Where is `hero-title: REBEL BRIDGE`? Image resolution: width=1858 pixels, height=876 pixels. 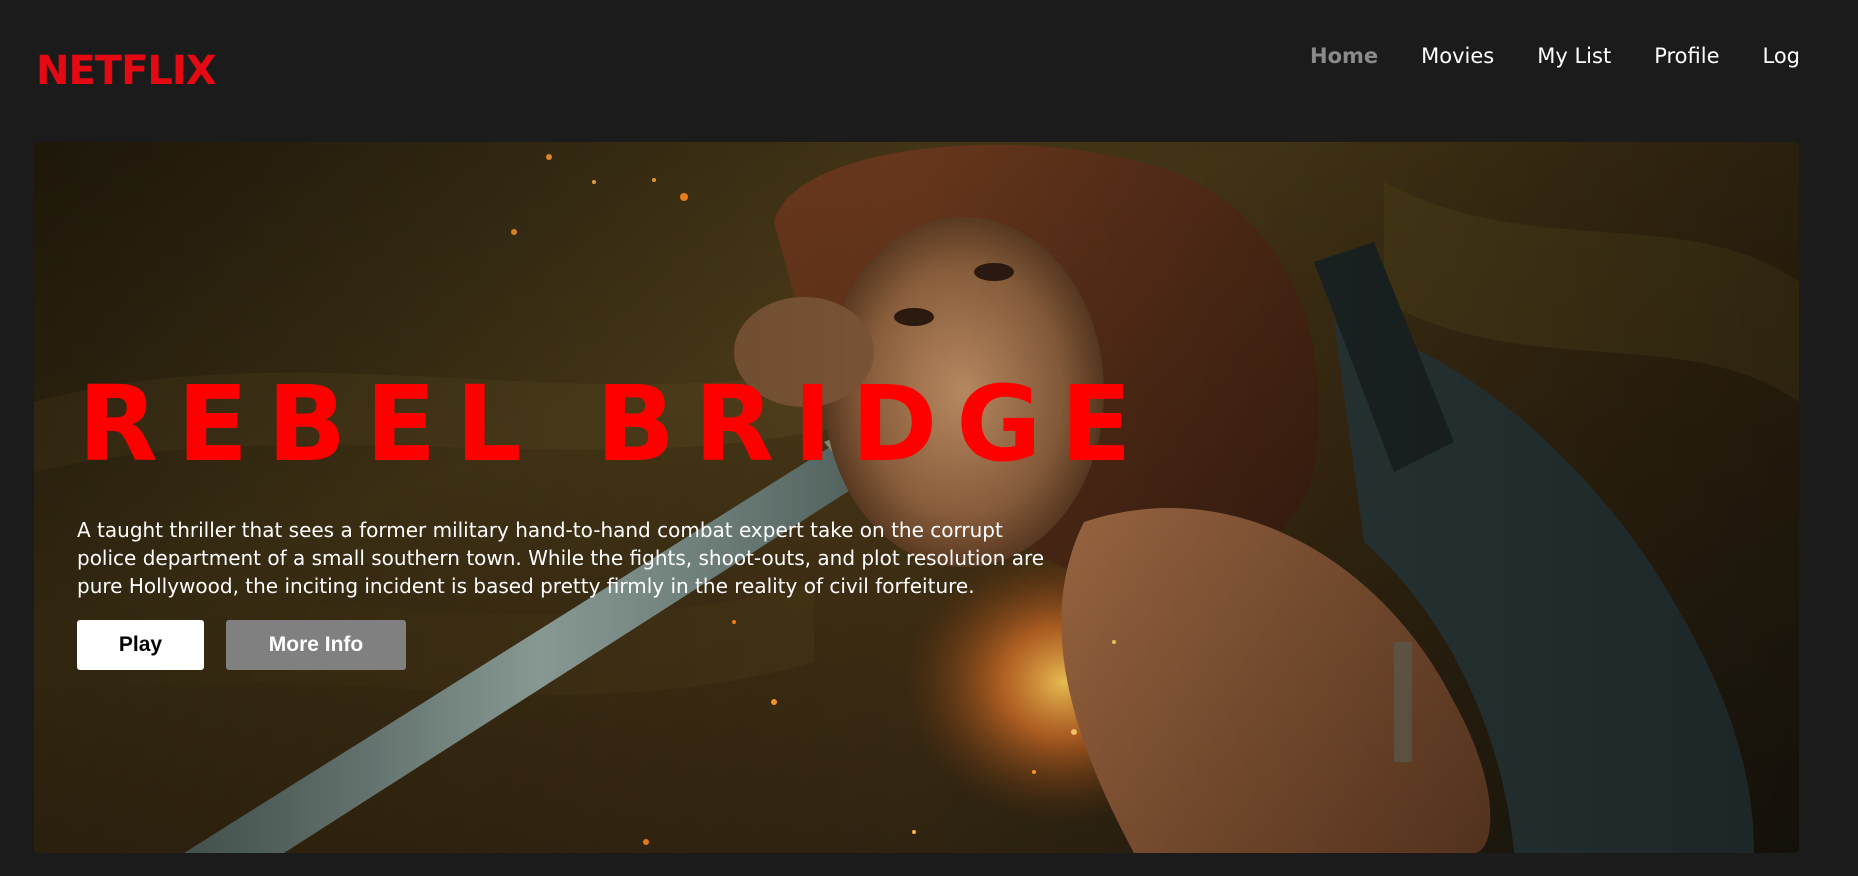
hero-title: REBEL BRIDGE is located at coordinates (614, 424).